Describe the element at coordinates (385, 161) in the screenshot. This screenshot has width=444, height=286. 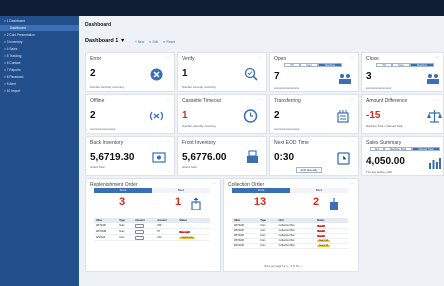
I see `card-value: 4,050.00` at that location.